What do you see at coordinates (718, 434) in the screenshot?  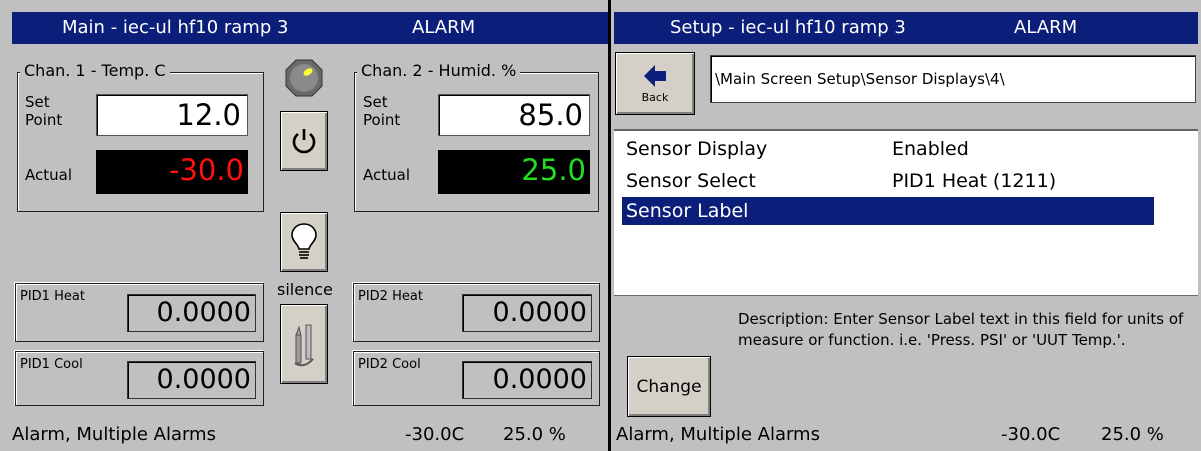 I see `setup-status-message: Alarm, Multiple Alarms` at bounding box center [718, 434].